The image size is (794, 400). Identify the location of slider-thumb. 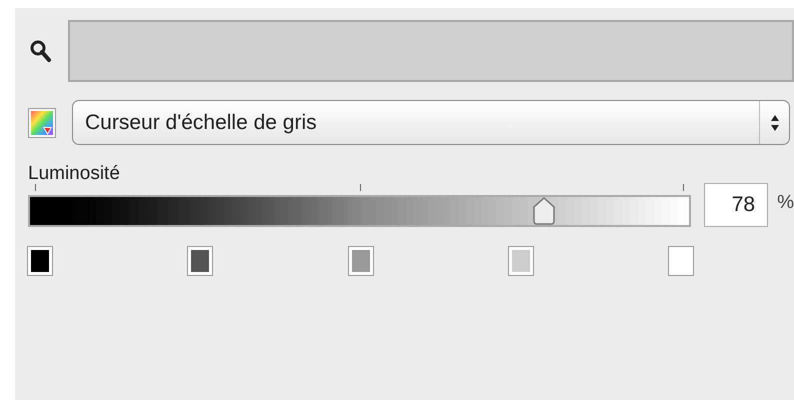
(544, 211).